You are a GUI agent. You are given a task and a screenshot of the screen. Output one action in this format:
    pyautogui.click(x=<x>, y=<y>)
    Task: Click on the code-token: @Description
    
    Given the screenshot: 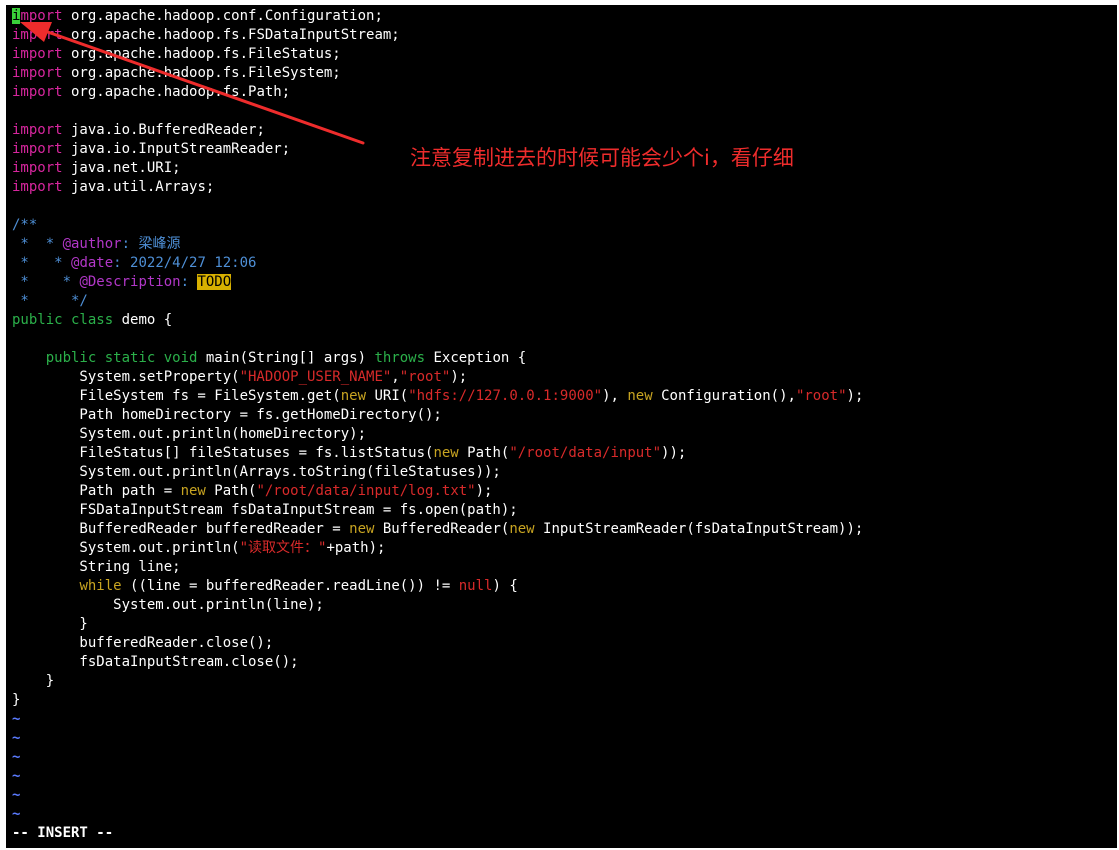 What is the action you would take?
    pyautogui.click(x=130, y=282)
    